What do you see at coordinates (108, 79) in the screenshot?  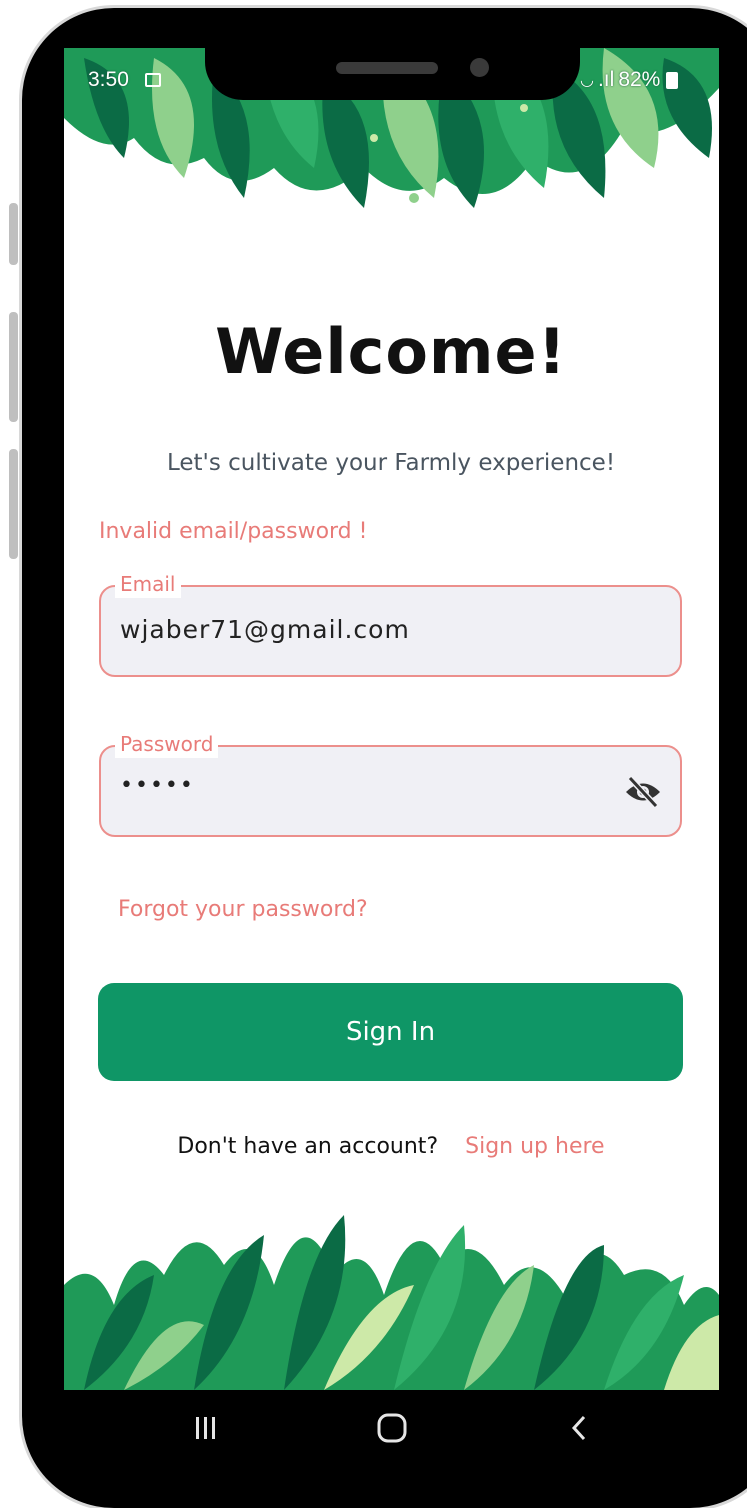 I see `status-time: 3:50` at bounding box center [108, 79].